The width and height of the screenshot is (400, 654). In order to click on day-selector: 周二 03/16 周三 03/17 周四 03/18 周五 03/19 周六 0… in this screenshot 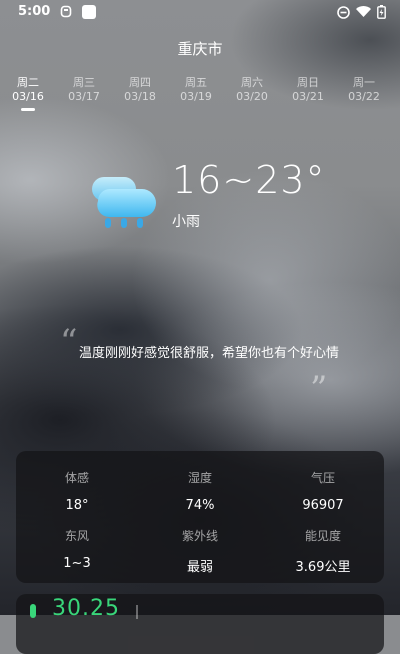, I will do `click(200, 94)`.